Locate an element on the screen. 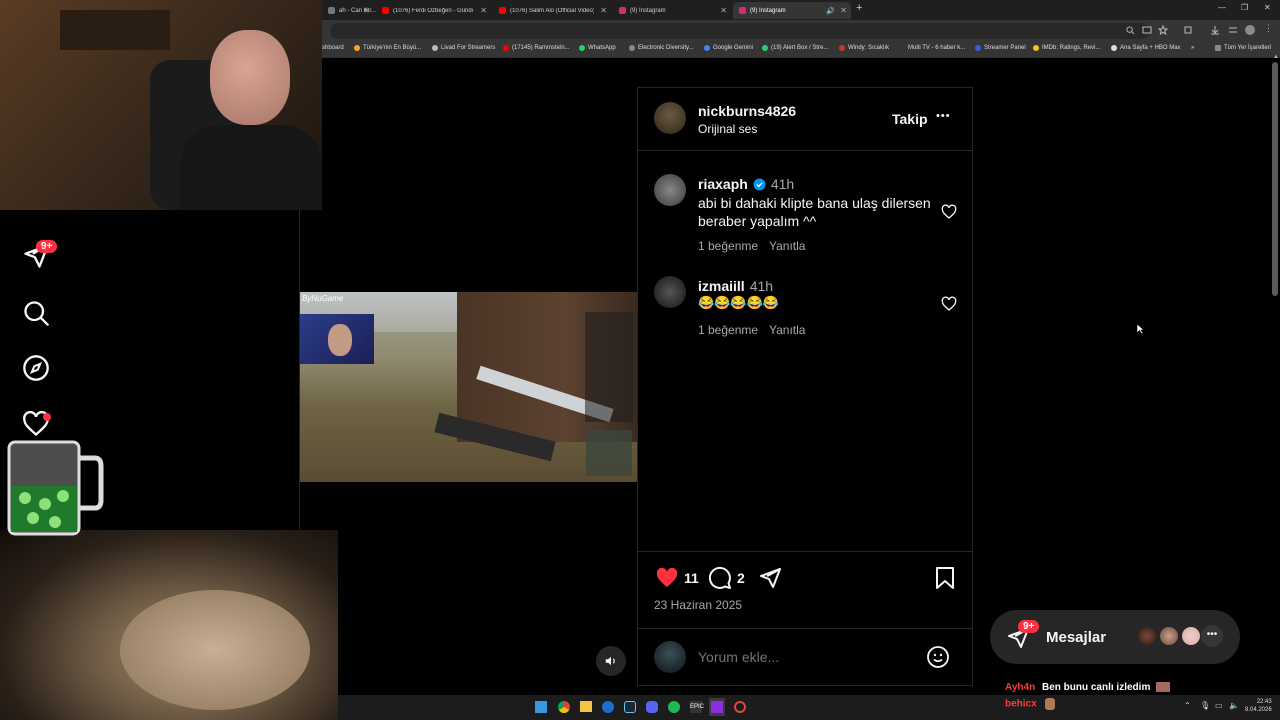 This screenshot has width=1280, height=720. download-icon is located at coordinates (1215, 30).